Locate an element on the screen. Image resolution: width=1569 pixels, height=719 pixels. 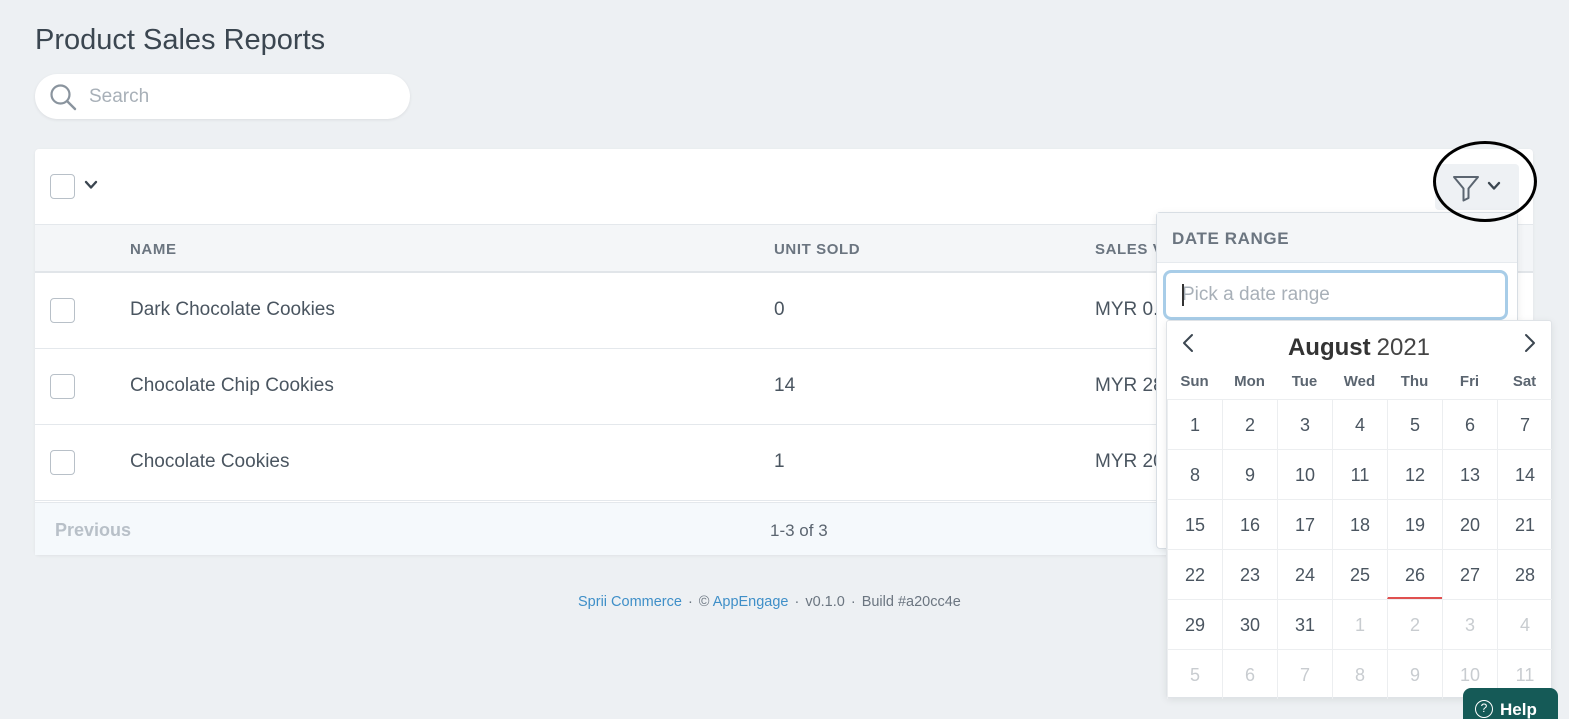
date-range-title: DATE RANGE is located at coordinates (1231, 238).